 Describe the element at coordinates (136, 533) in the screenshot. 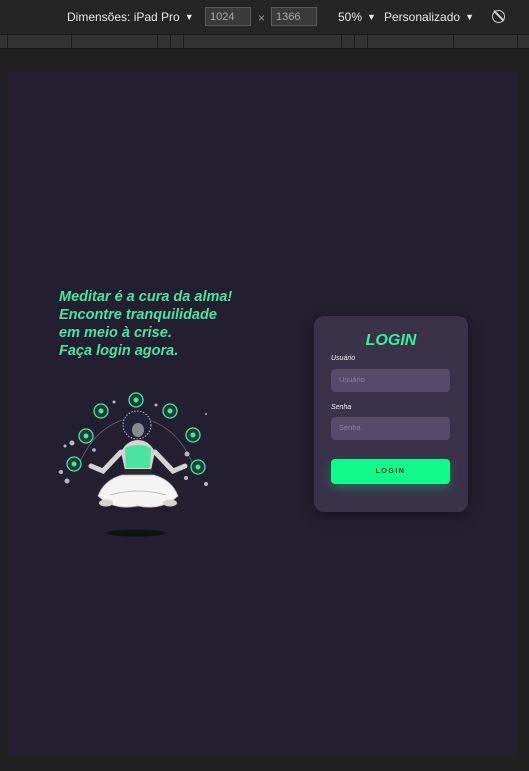

I see `shadow-shape` at that location.